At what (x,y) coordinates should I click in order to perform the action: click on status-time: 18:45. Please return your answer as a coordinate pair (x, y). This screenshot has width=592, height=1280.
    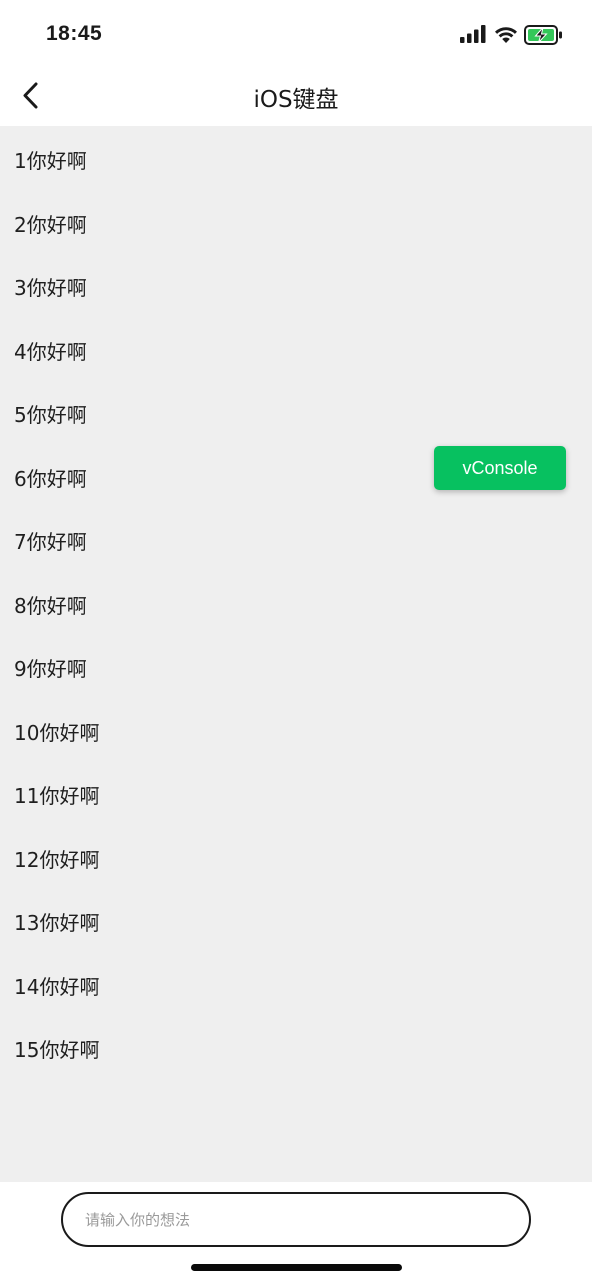
    Looking at the image, I should click on (74, 33).